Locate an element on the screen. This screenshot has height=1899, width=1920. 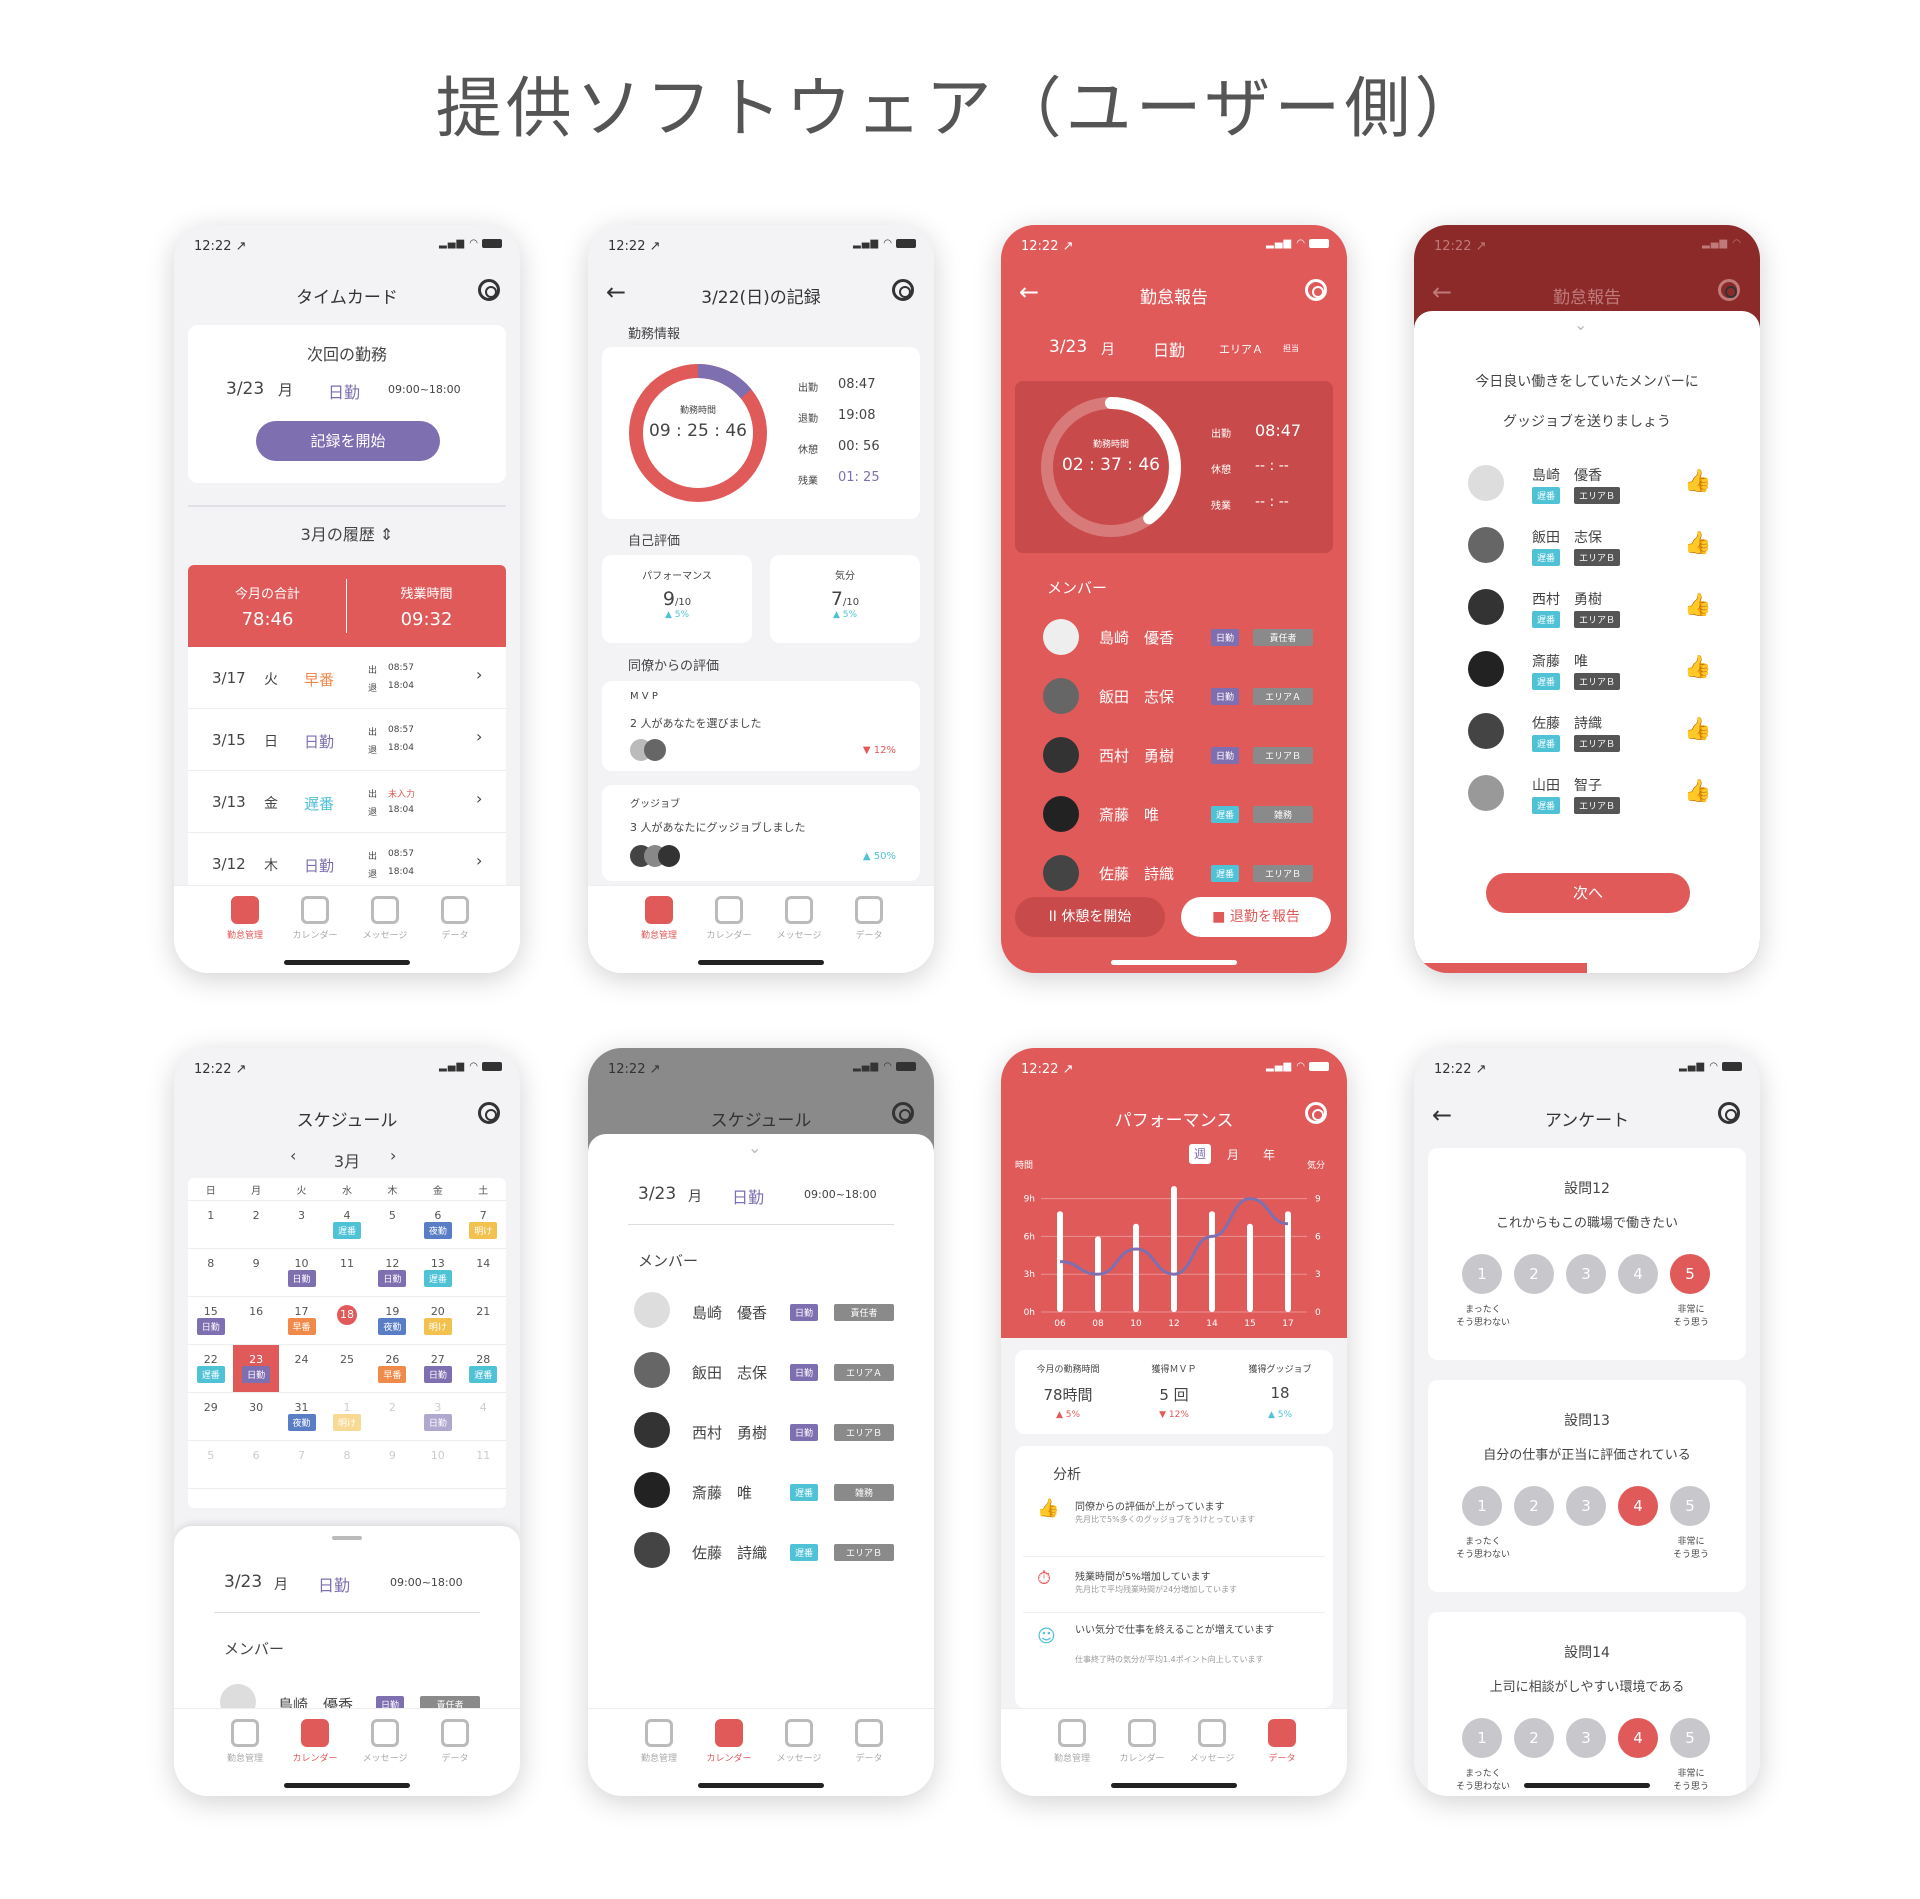
calendar-day: 17 早番 is located at coordinates (301, 1320).